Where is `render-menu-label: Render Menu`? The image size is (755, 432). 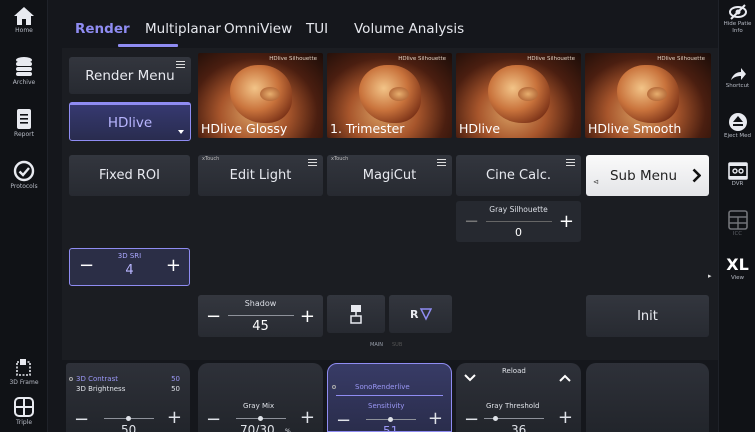 render-menu-label: Render Menu is located at coordinates (130, 75).